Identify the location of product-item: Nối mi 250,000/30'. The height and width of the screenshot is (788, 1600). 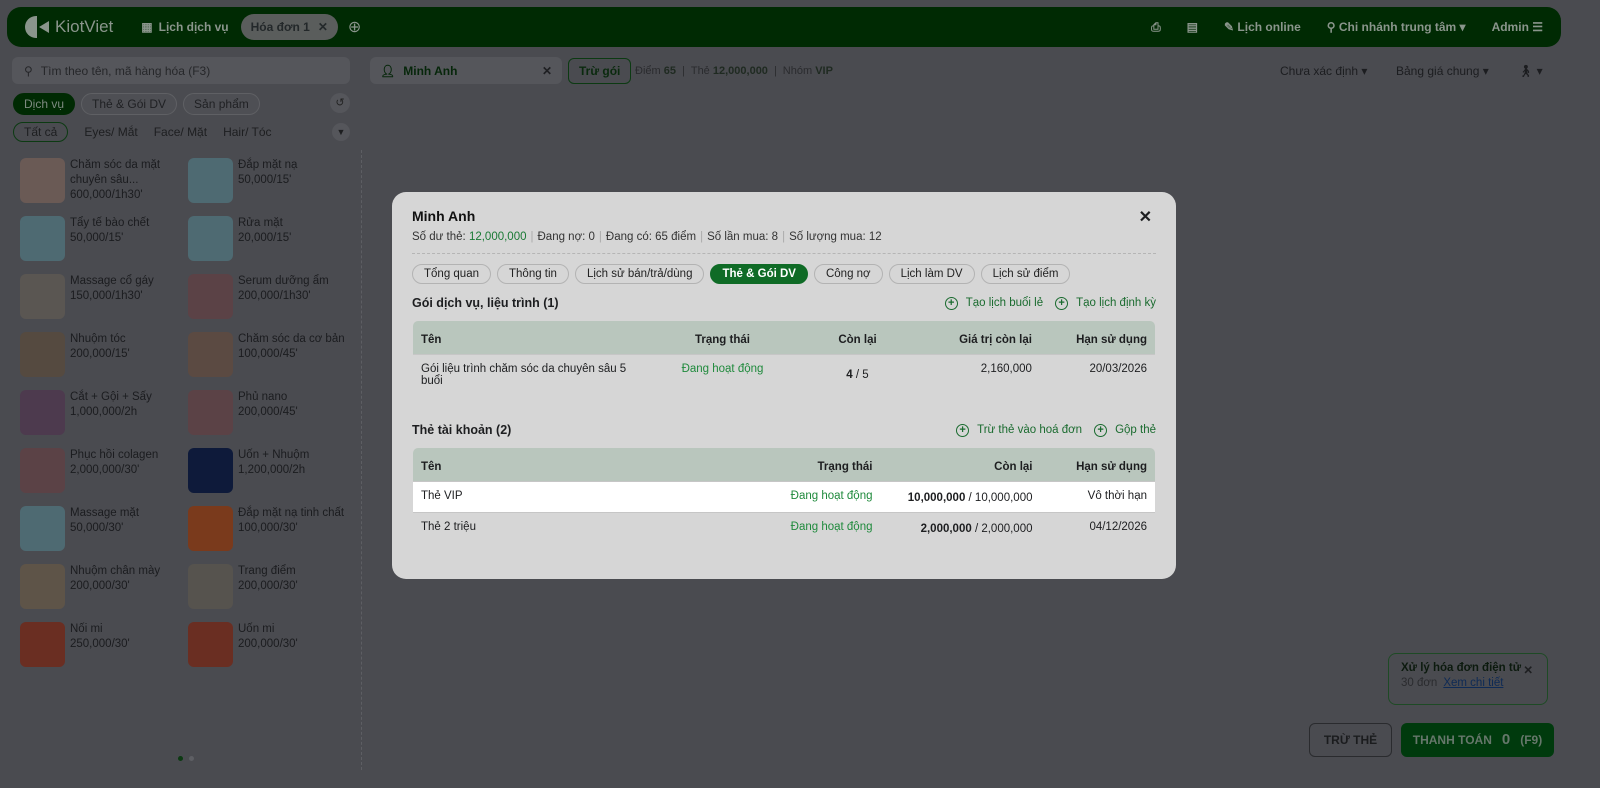
(104, 644).